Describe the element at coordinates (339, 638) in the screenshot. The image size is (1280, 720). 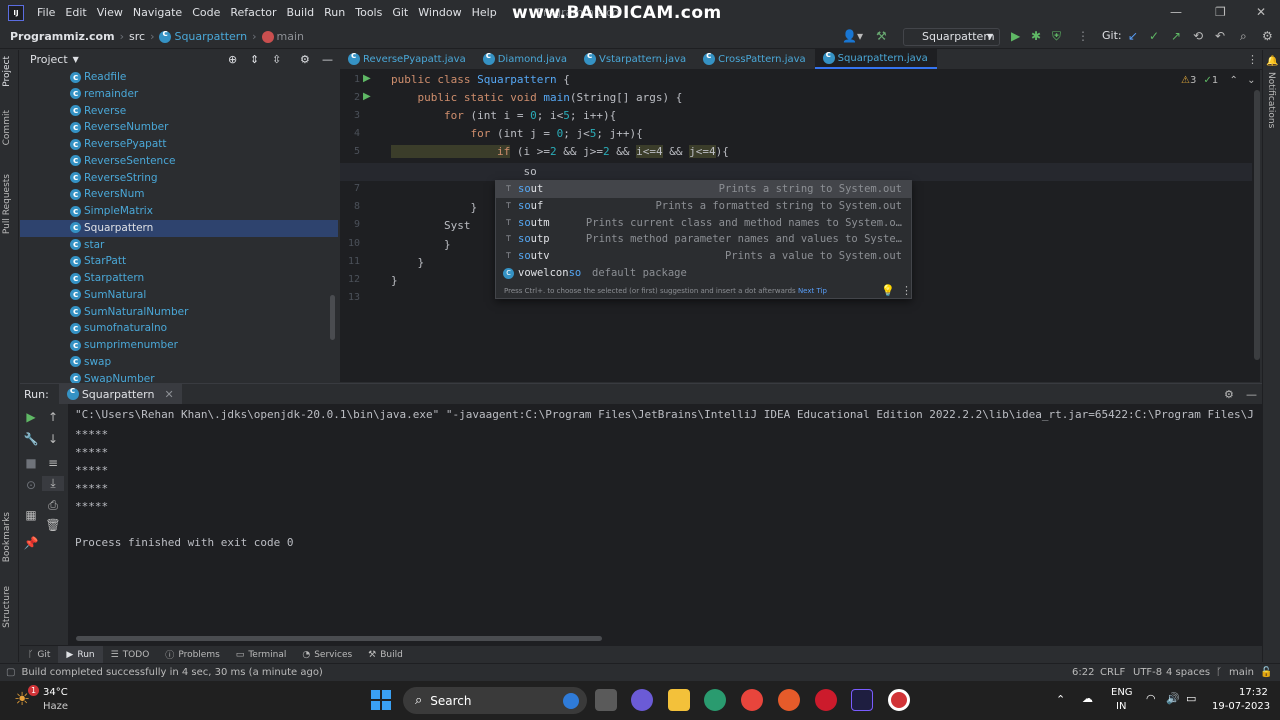
I see `console-horizontal-scrollbar` at that location.